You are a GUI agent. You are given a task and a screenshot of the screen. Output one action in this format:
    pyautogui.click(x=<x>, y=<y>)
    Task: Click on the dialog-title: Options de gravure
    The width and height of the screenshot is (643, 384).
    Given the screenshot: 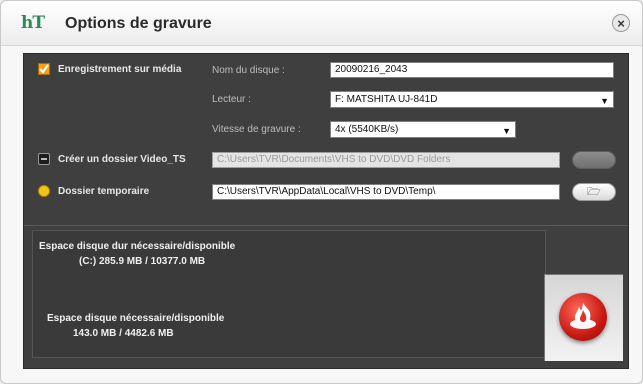 What is the action you would take?
    pyautogui.click(x=138, y=23)
    